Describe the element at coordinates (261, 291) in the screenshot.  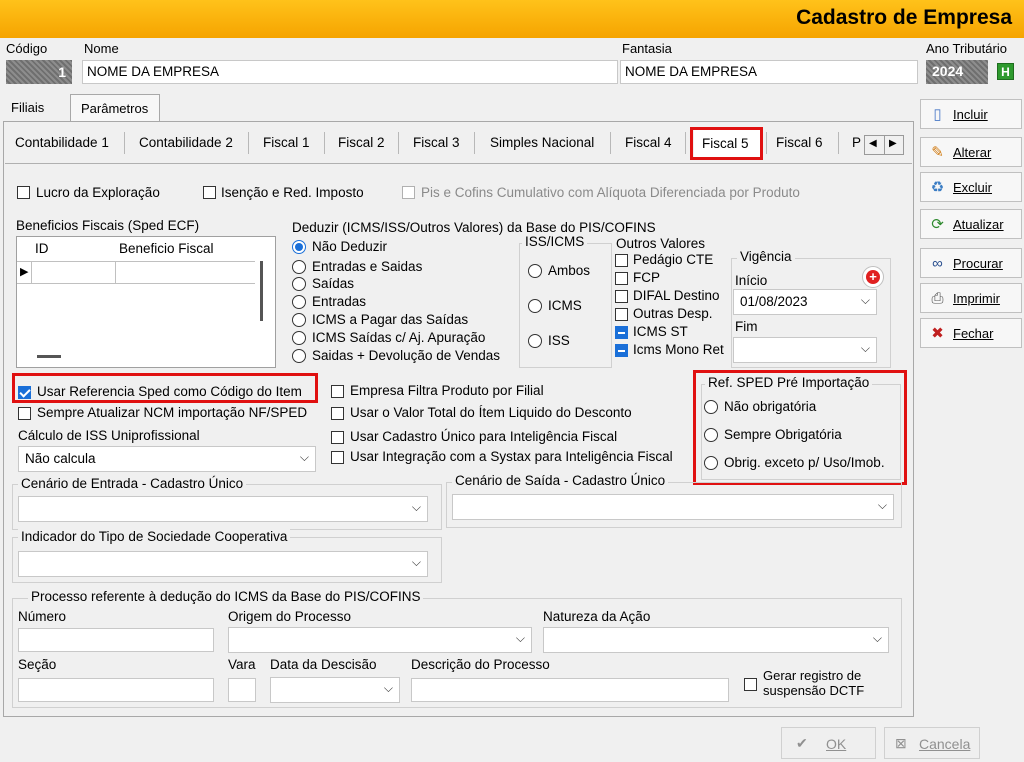
I see `grid-vscroll` at that location.